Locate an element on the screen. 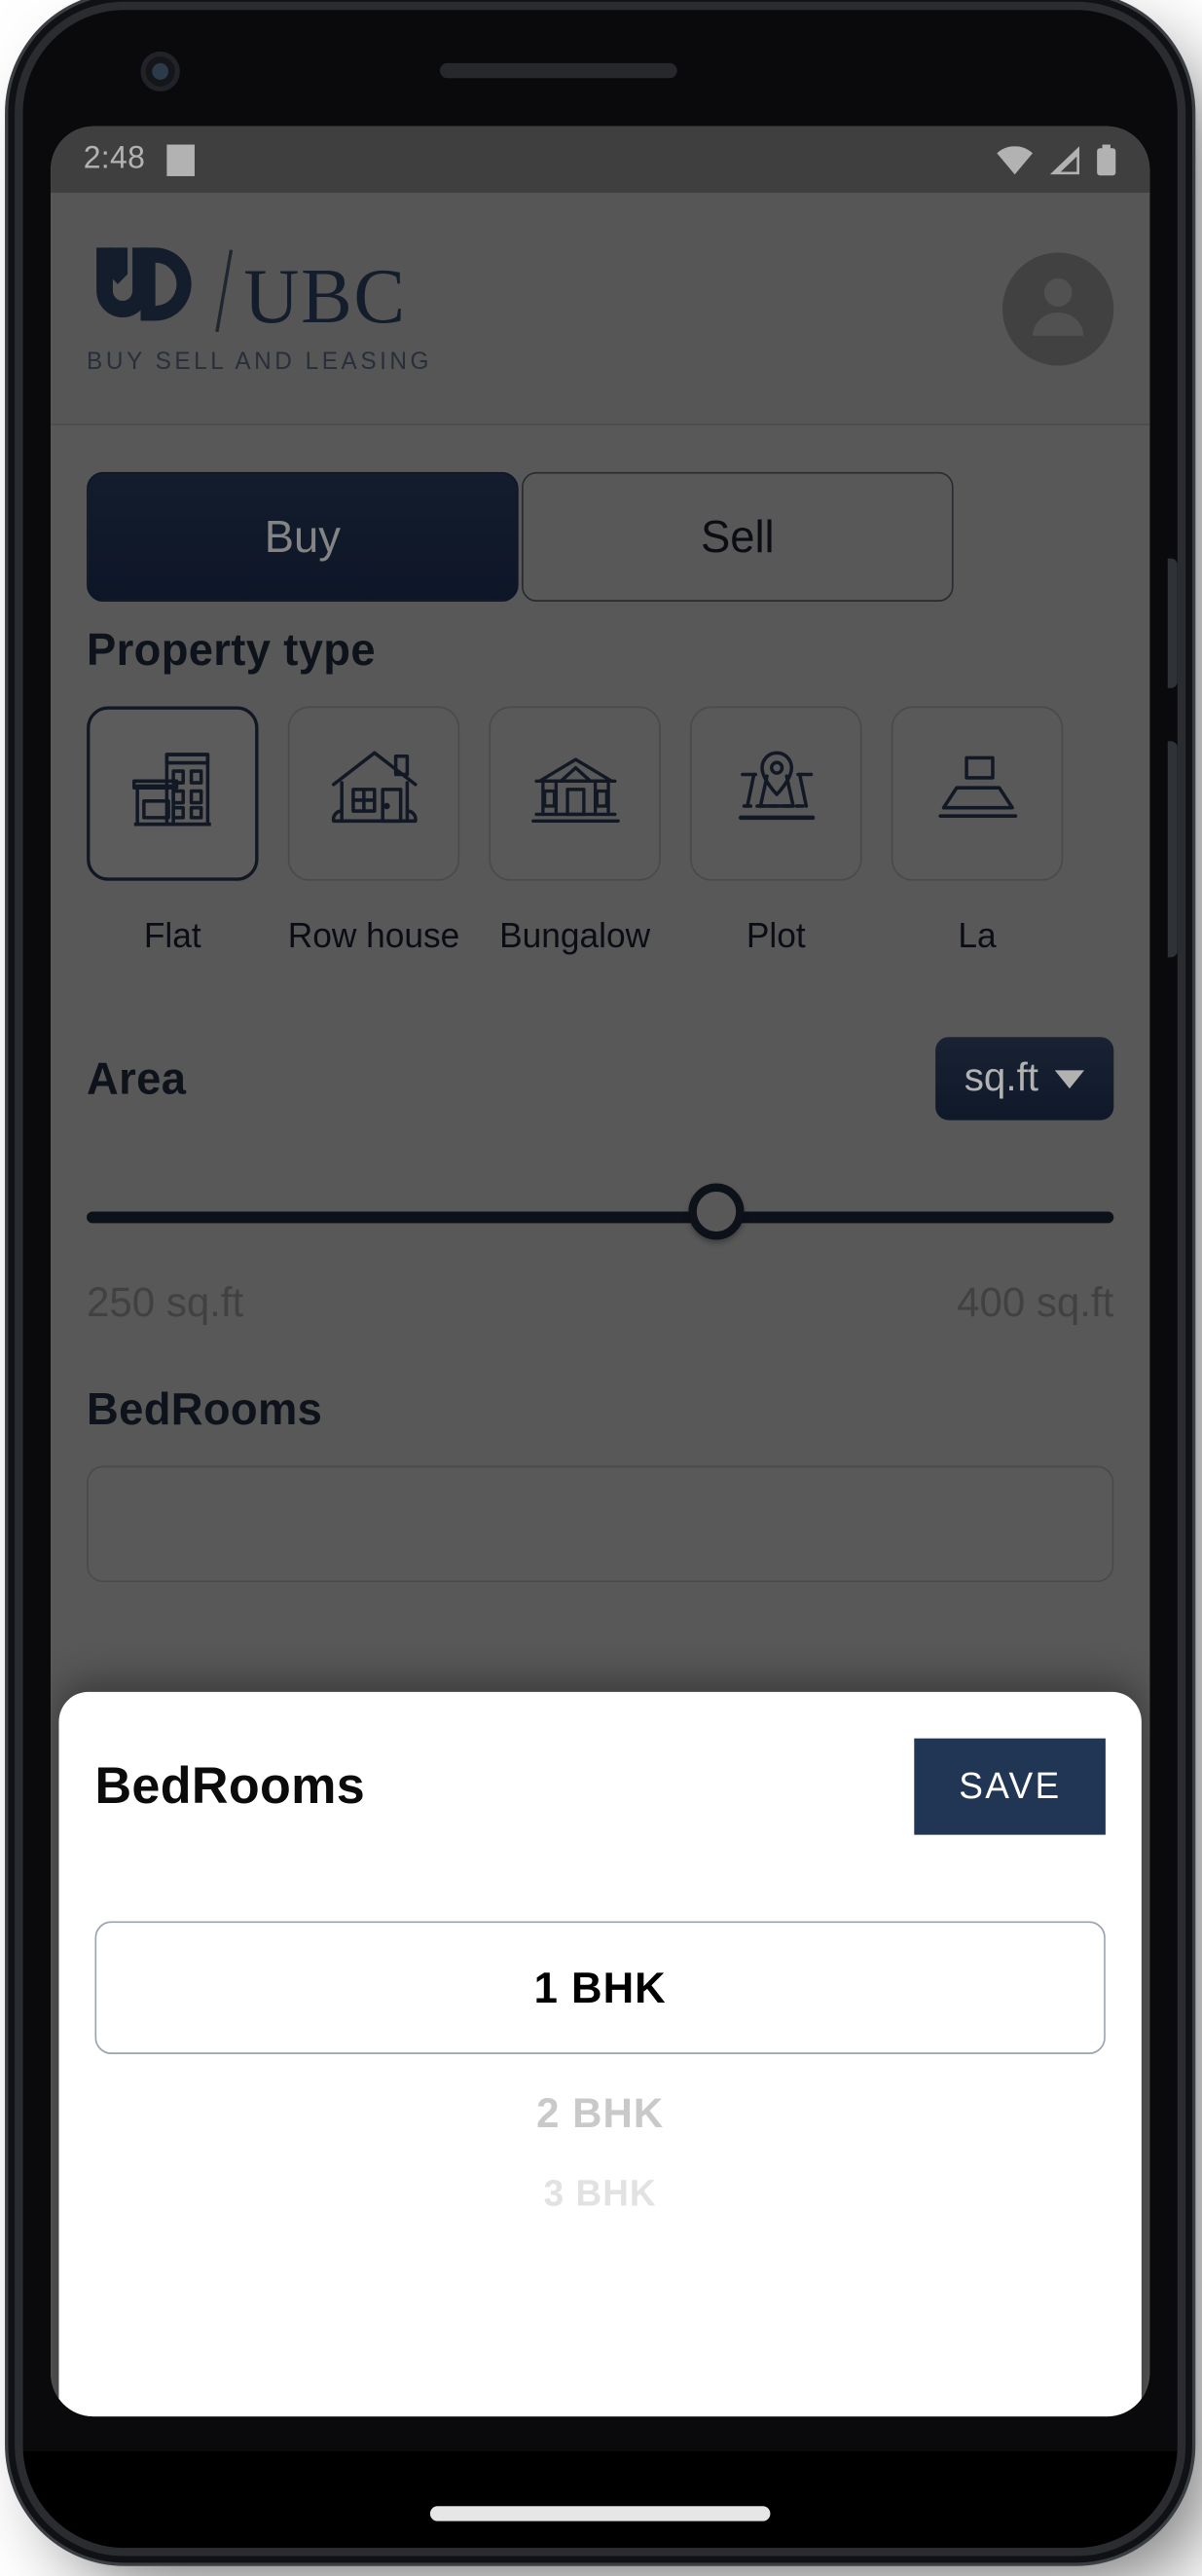 This screenshot has width=1202, height=2576. save-button: SAVE is located at coordinates (1010, 1786).